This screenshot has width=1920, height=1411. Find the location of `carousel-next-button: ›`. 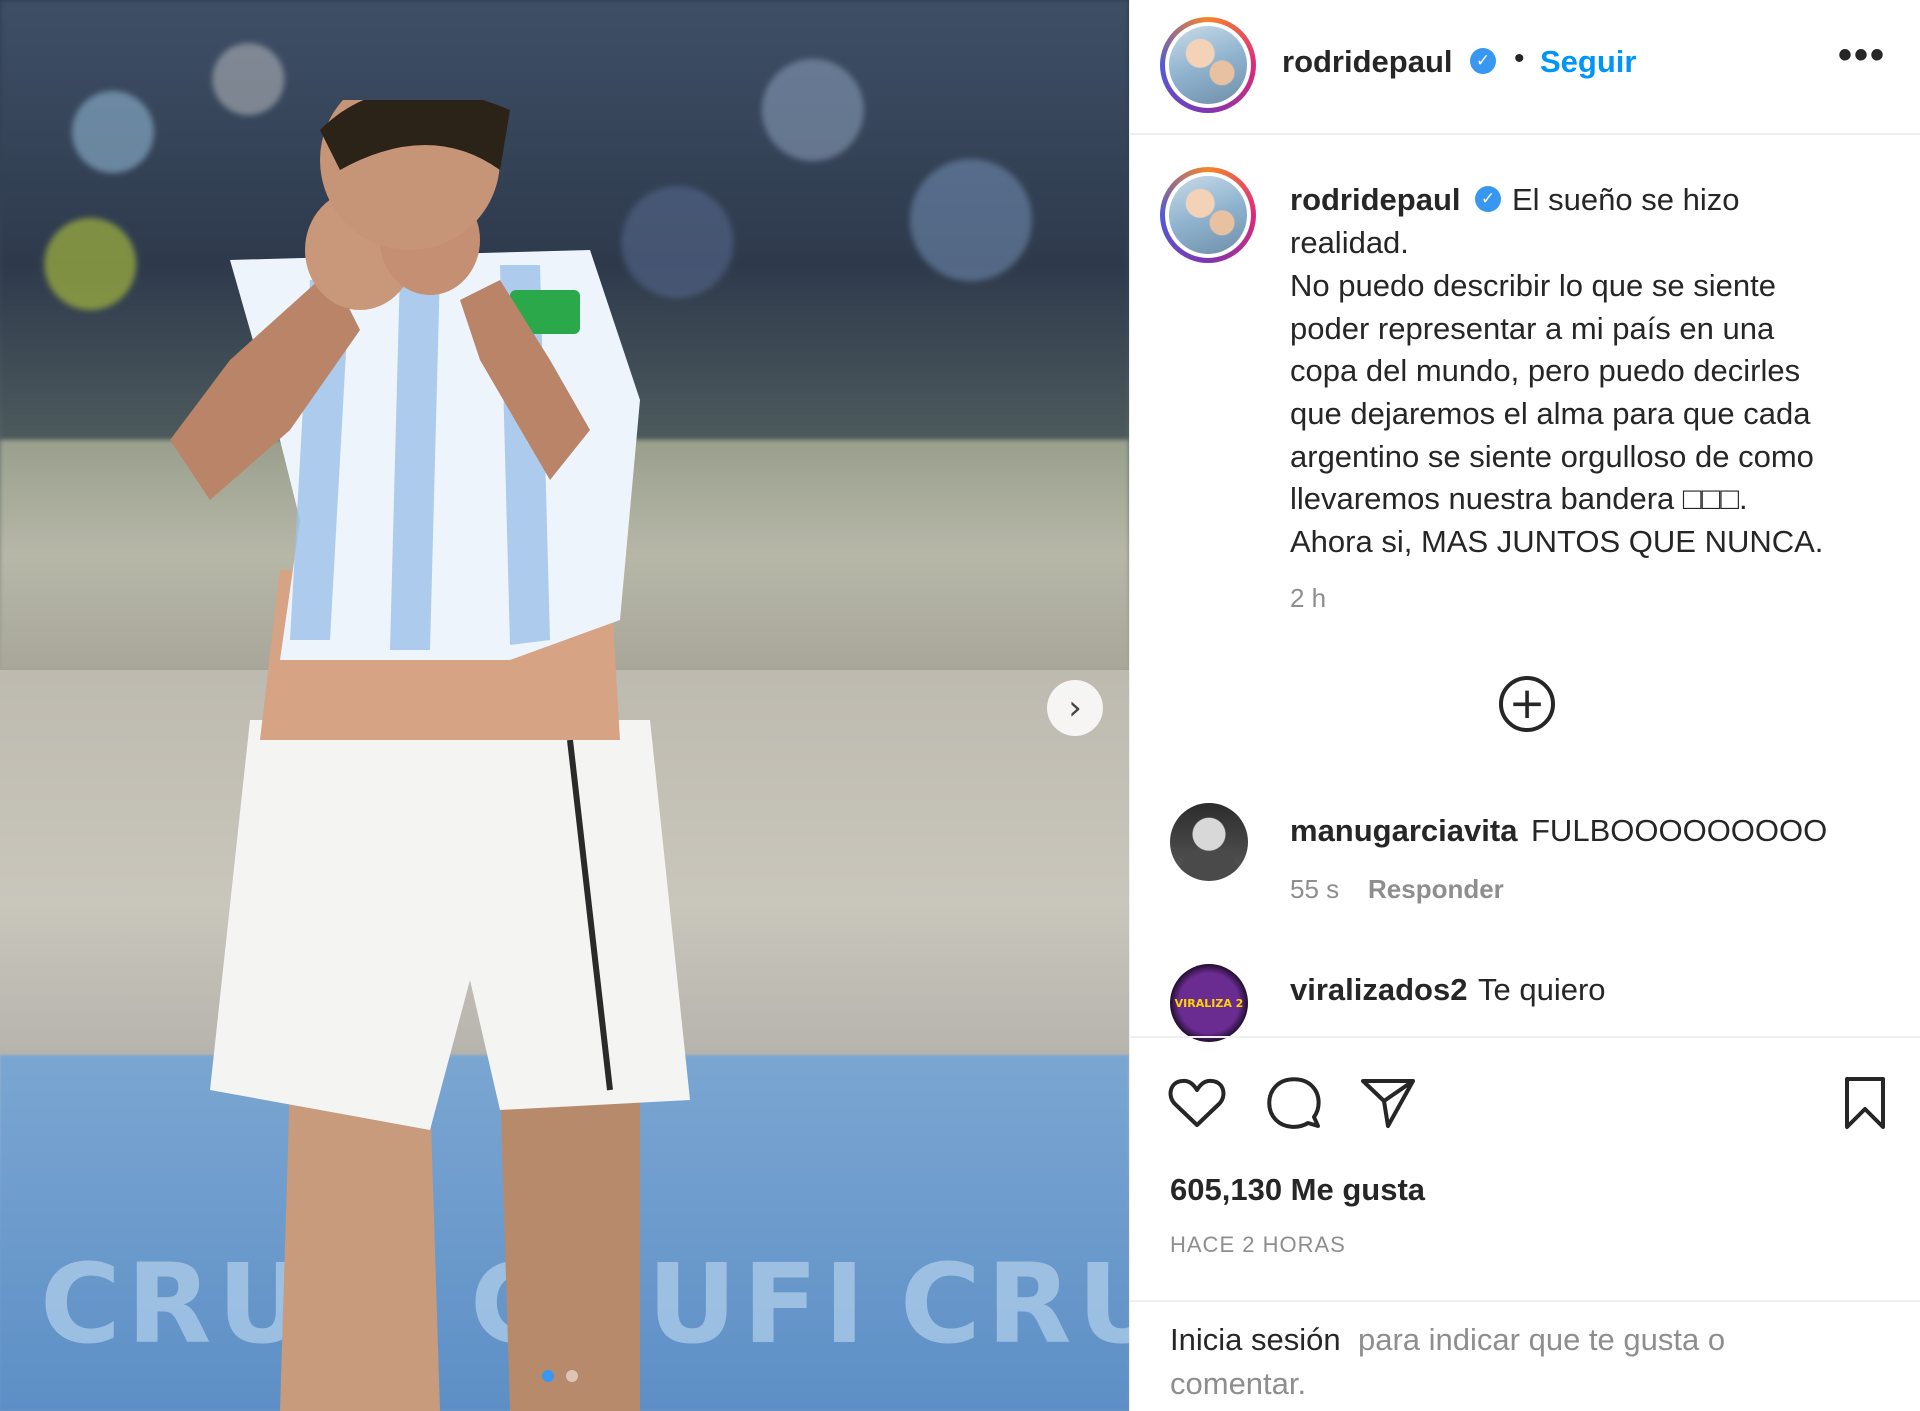

carousel-next-button: › is located at coordinates (1075, 708).